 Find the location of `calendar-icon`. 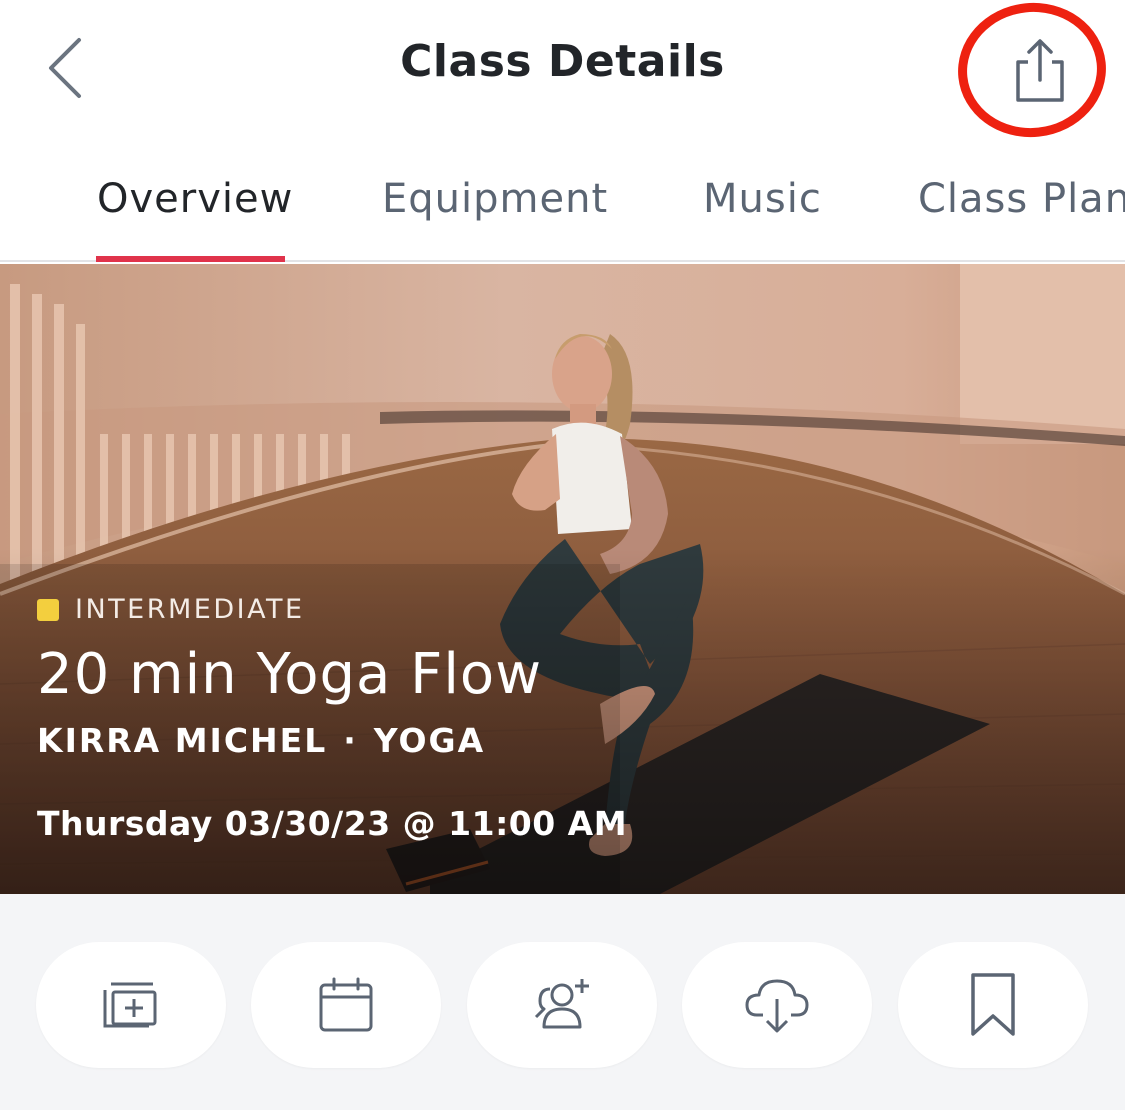

calendar-icon is located at coordinates (346, 1004).